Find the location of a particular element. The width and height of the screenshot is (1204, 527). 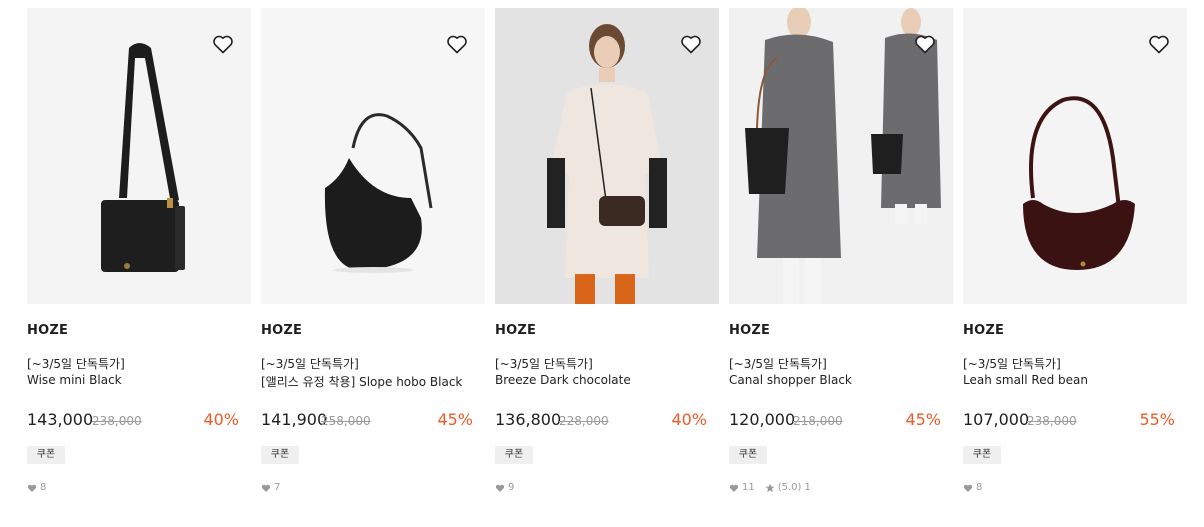

sale-price: 143,000 is located at coordinates (60, 419).